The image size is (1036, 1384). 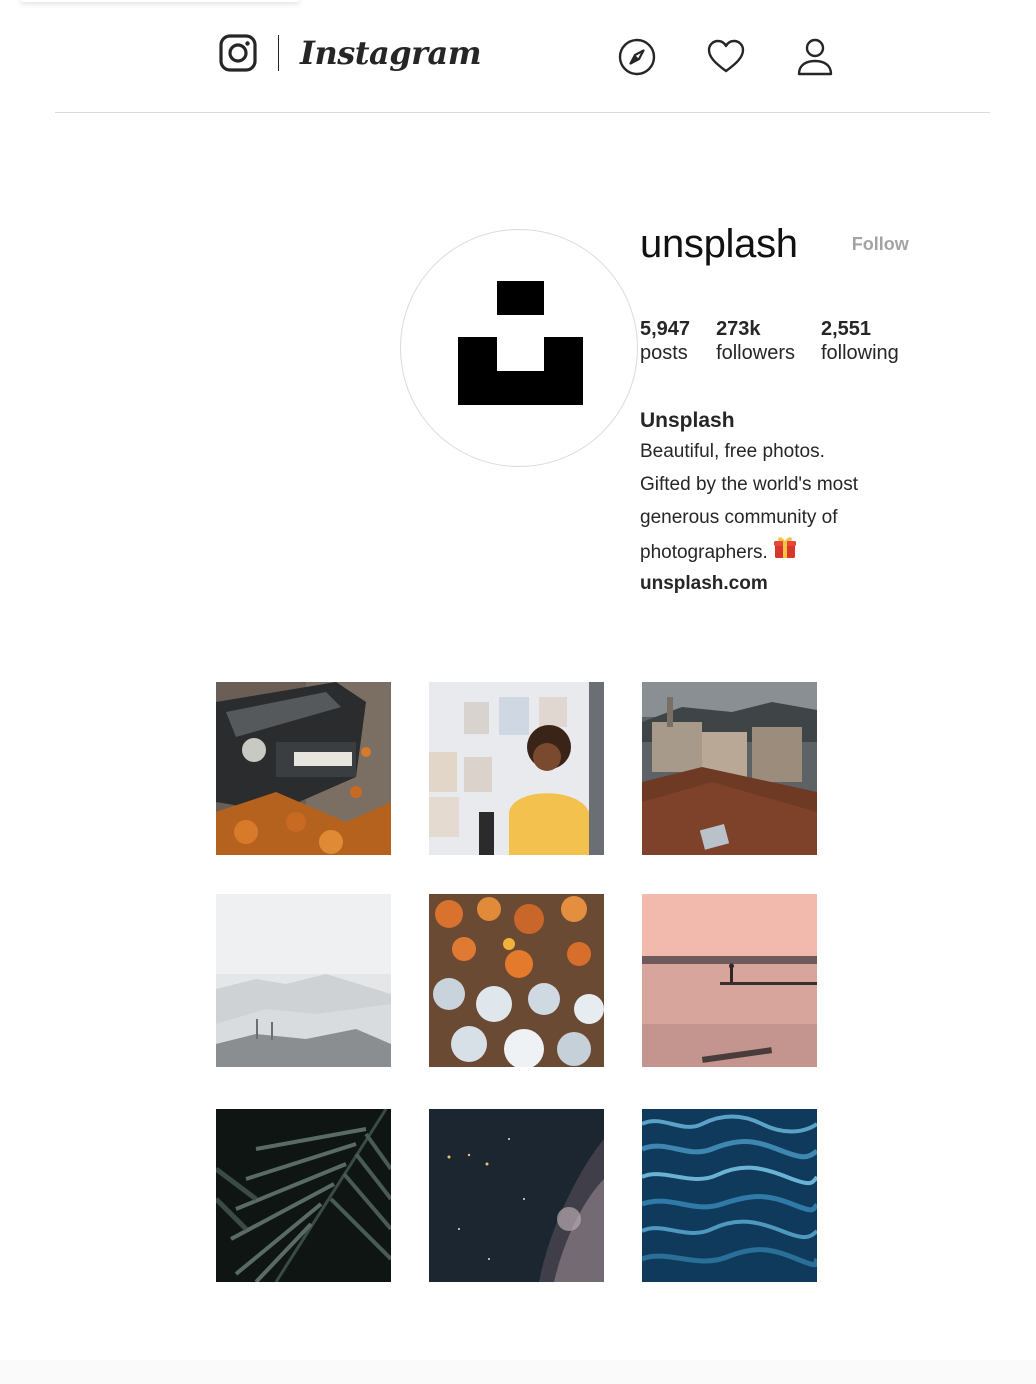 What do you see at coordinates (664, 353) in the screenshot?
I see `stat-posts-label: posts` at bounding box center [664, 353].